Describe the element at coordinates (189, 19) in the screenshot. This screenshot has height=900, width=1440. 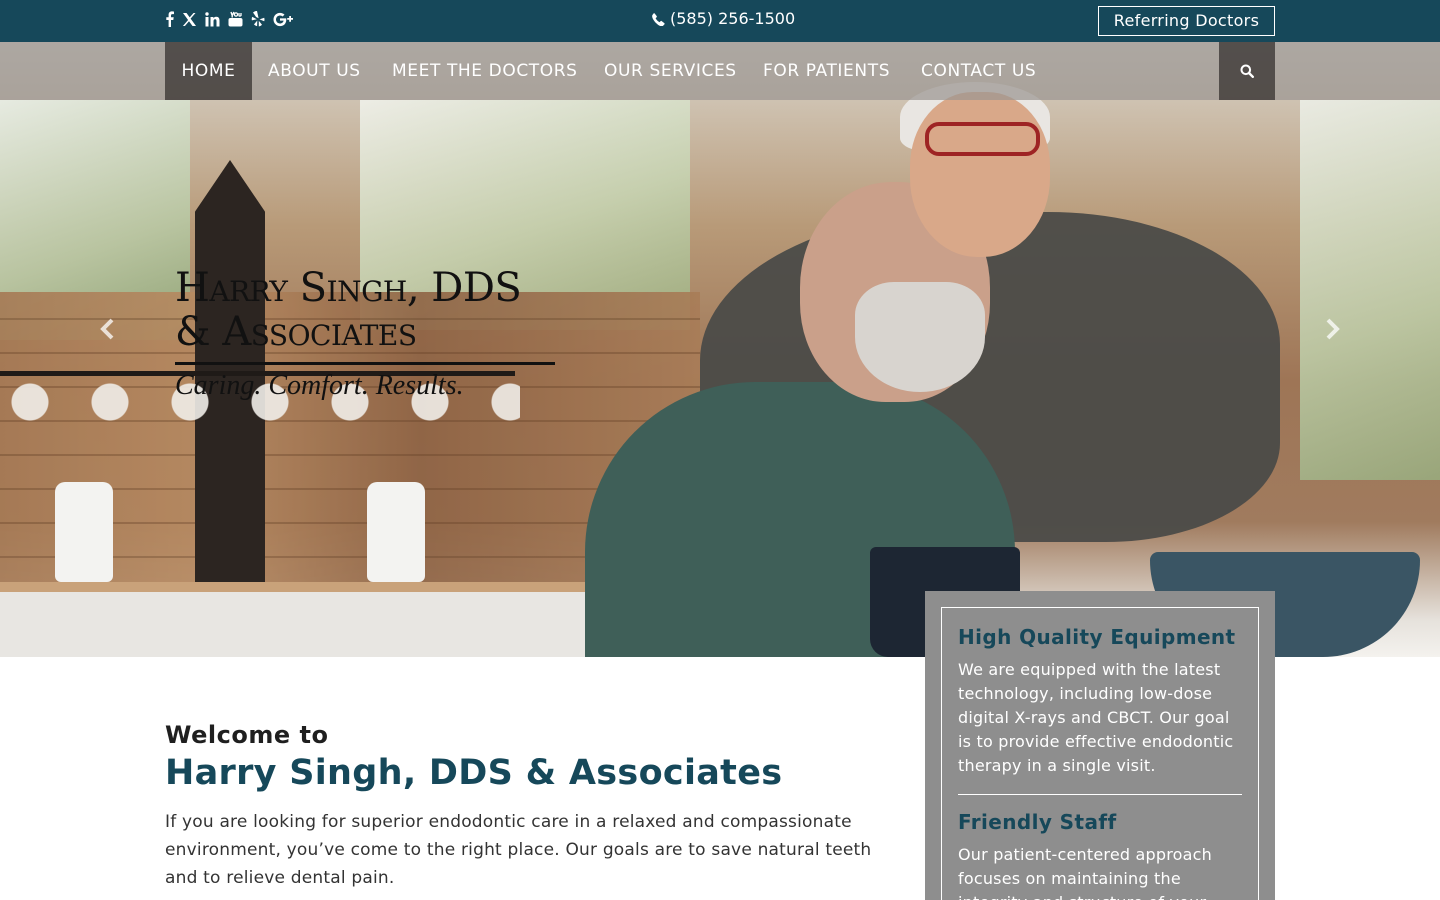
I see `x-twitter-icon` at that location.